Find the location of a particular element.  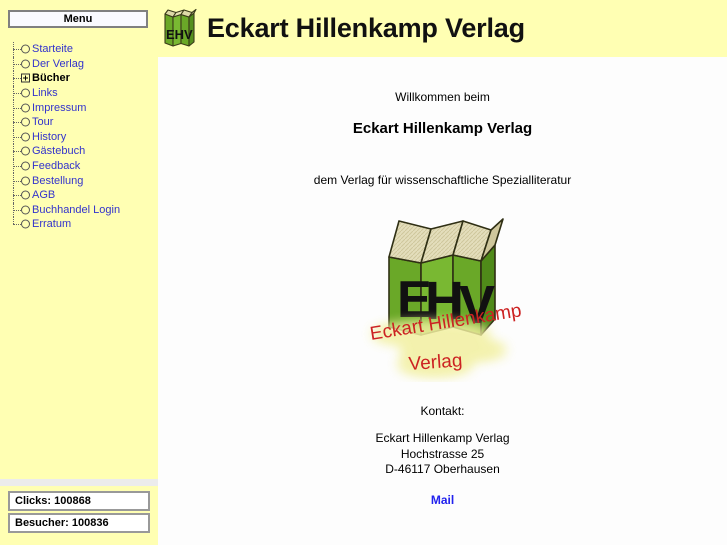

contact-line-2: Hochstrasse 25 is located at coordinates (442, 453).